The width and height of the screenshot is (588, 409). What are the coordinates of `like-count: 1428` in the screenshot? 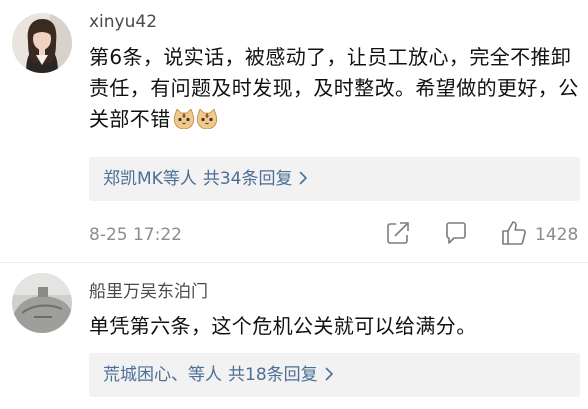 It's located at (557, 235).